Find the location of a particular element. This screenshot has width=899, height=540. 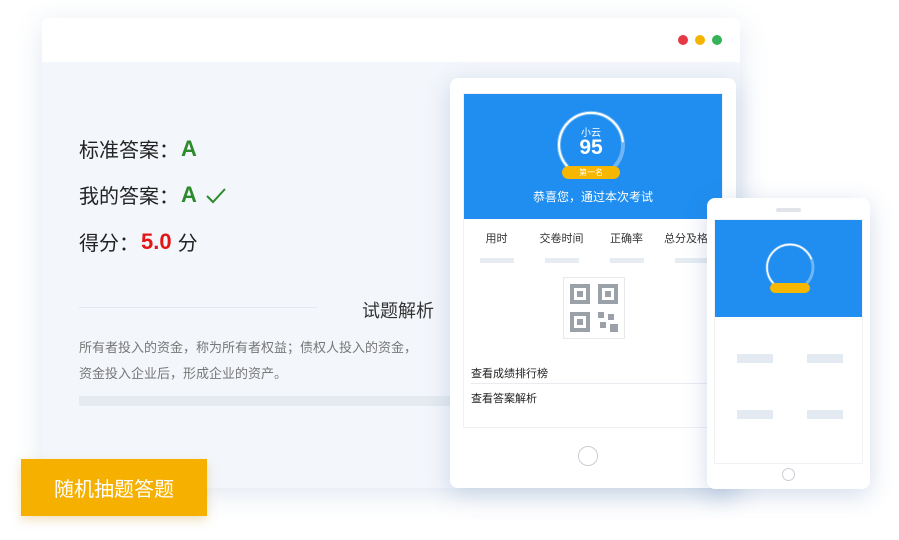

phone-screen is located at coordinates (788, 341).